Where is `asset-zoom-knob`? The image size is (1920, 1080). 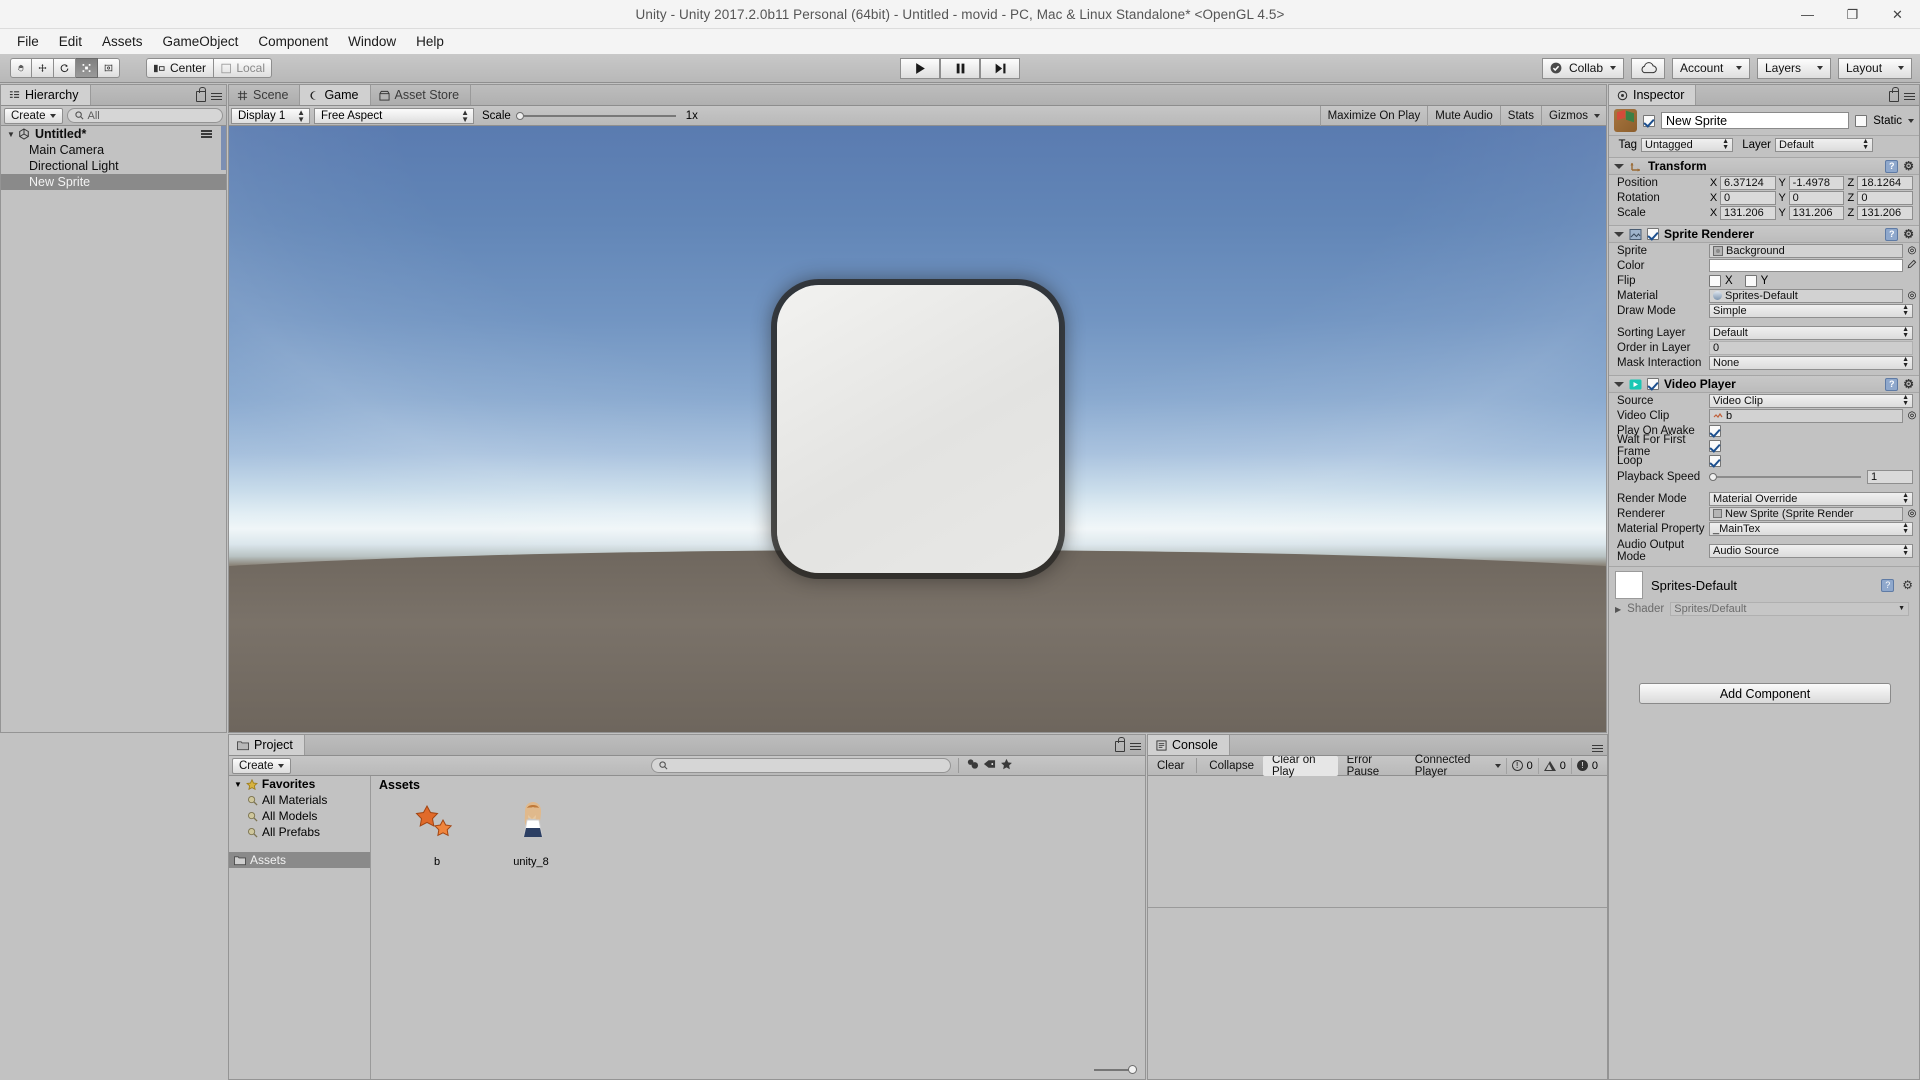
asset-zoom-knob is located at coordinates (1132, 1069).